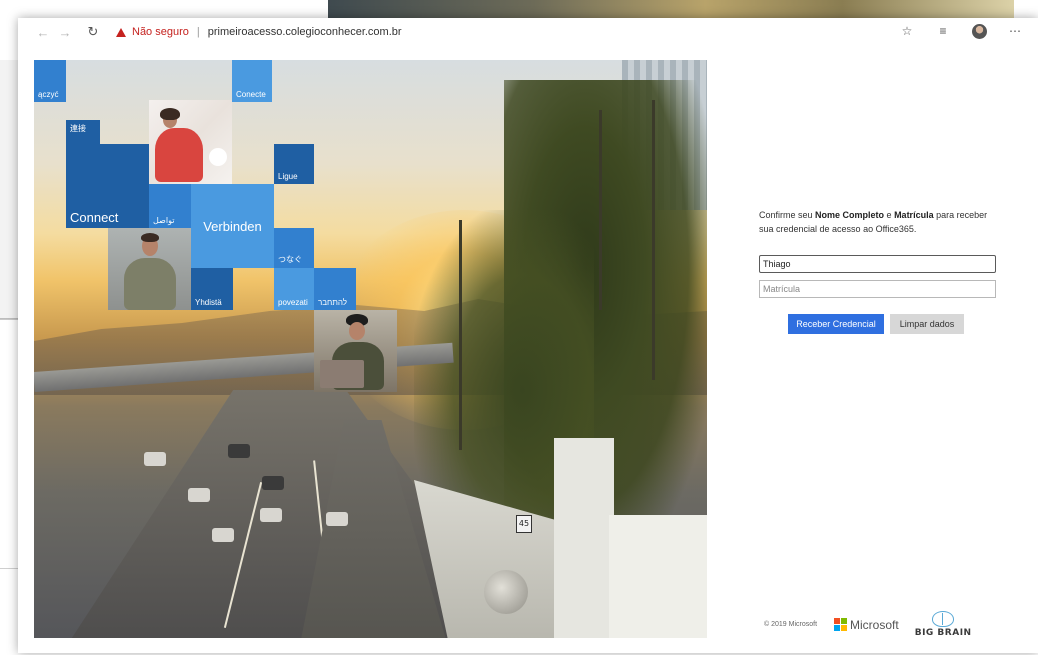 This screenshot has width=1038, height=655. What do you see at coordinates (294, 164) in the screenshot?
I see `tile-ligue: Ligue` at bounding box center [294, 164].